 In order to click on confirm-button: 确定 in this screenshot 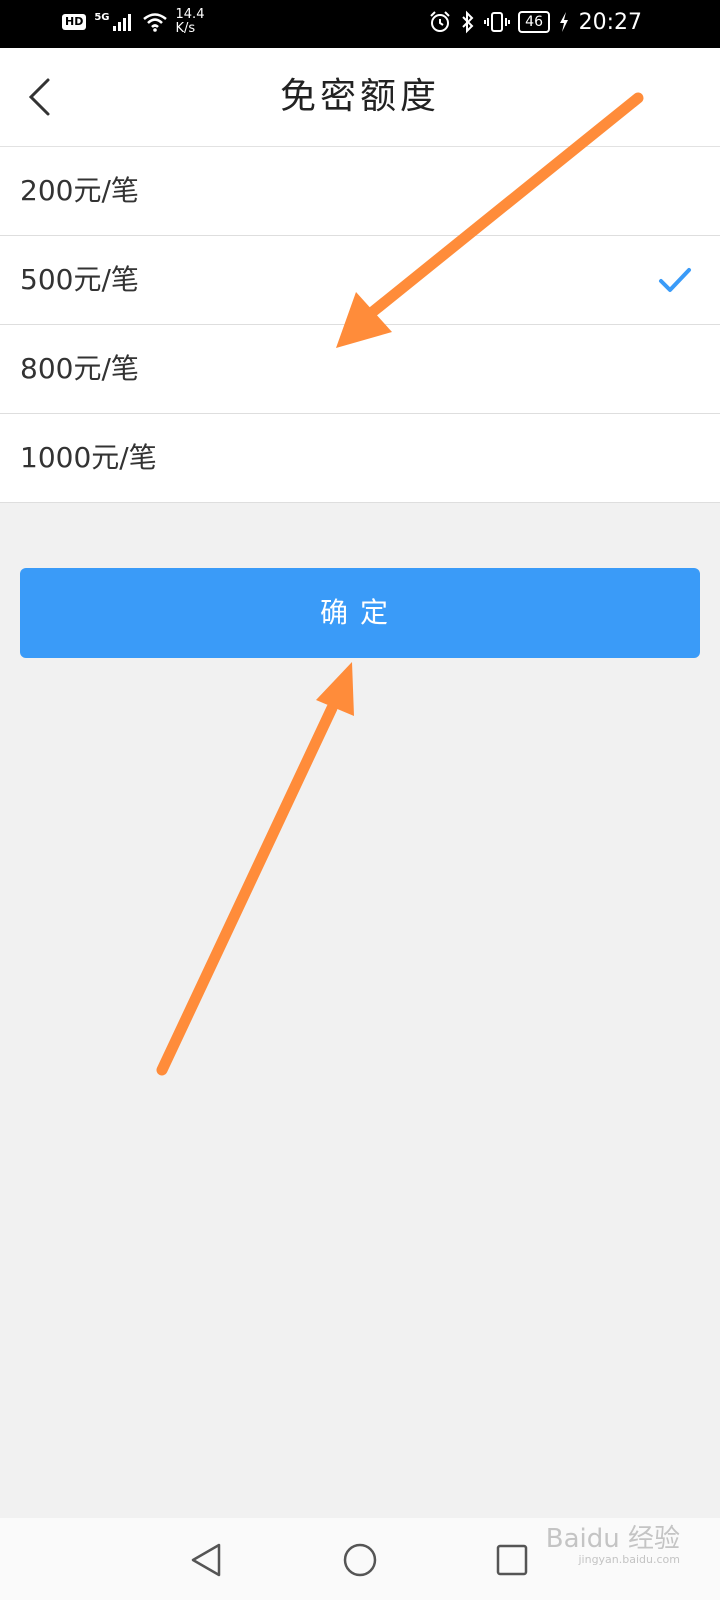, I will do `click(360, 613)`.